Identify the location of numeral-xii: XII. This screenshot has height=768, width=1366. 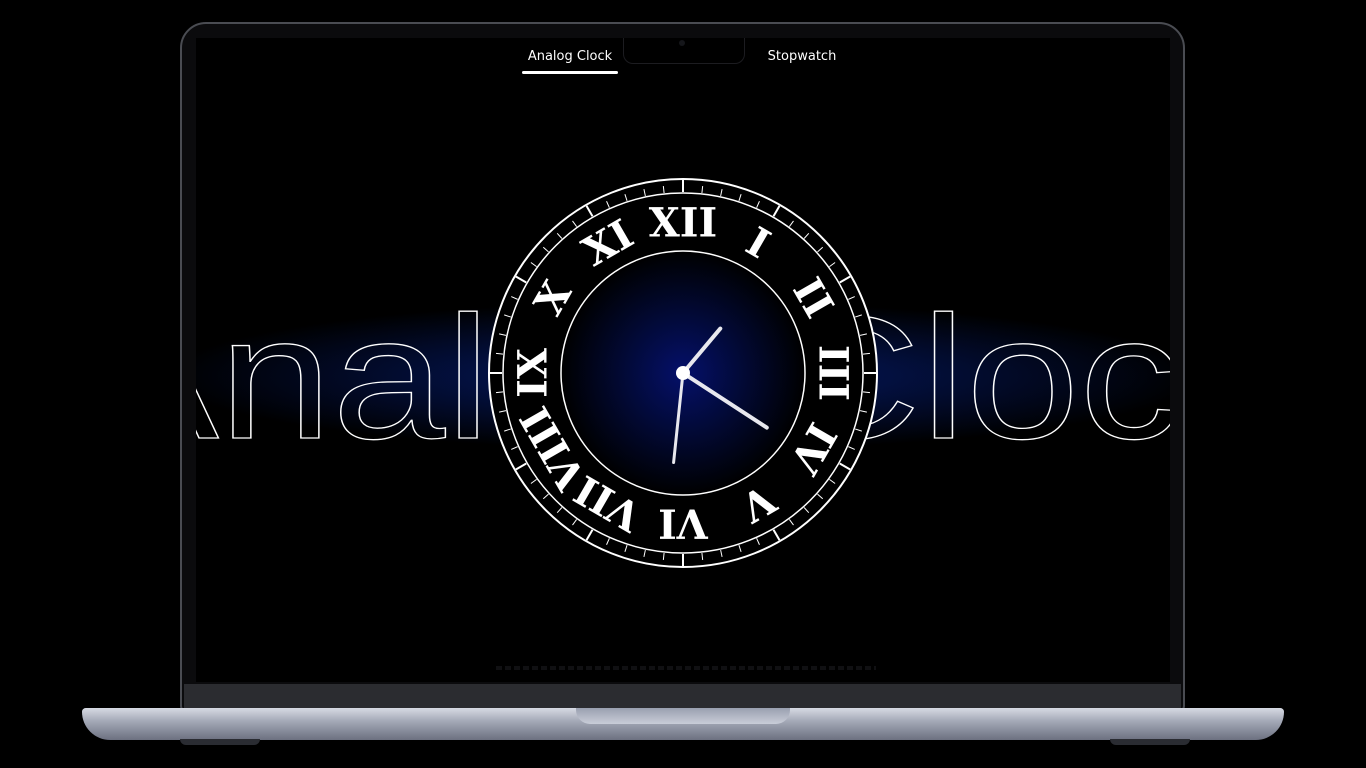
(683, 223).